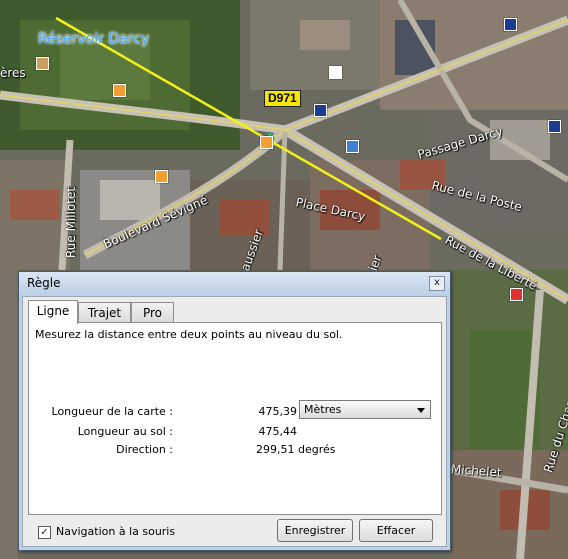  I want to click on direction-label: Direction :, so click(144, 449).